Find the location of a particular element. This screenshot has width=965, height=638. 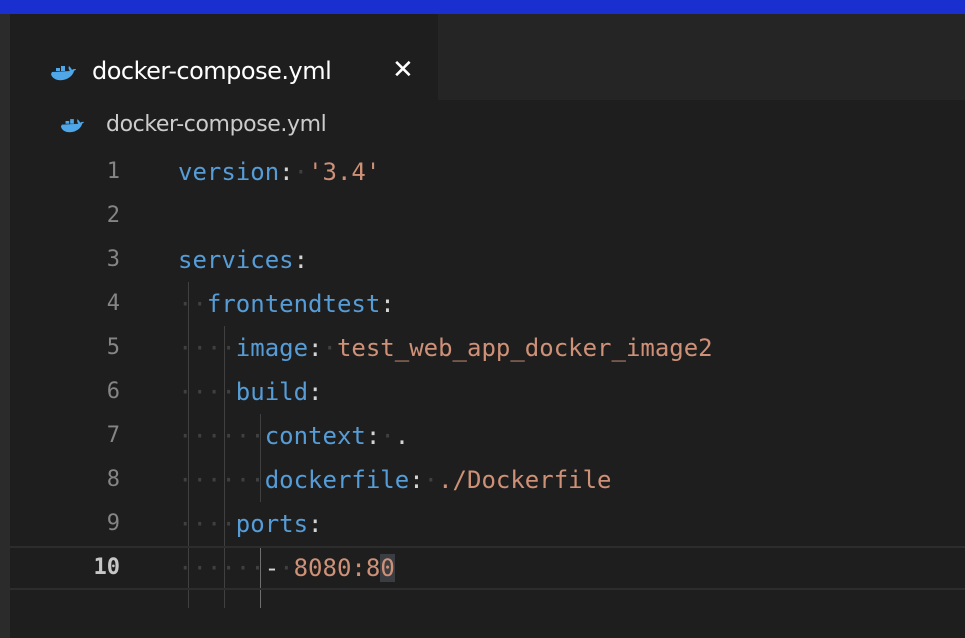

text-cursor: 0 is located at coordinates (387, 568).